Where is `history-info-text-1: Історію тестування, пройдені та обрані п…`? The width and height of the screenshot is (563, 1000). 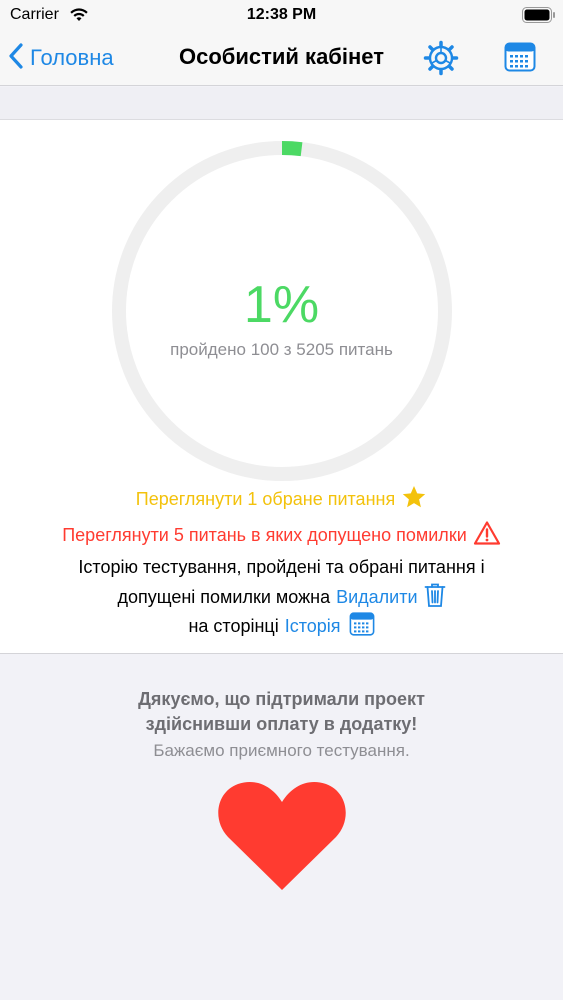 history-info-text-1: Історію тестування, пройдені та обрані п… is located at coordinates (281, 567).